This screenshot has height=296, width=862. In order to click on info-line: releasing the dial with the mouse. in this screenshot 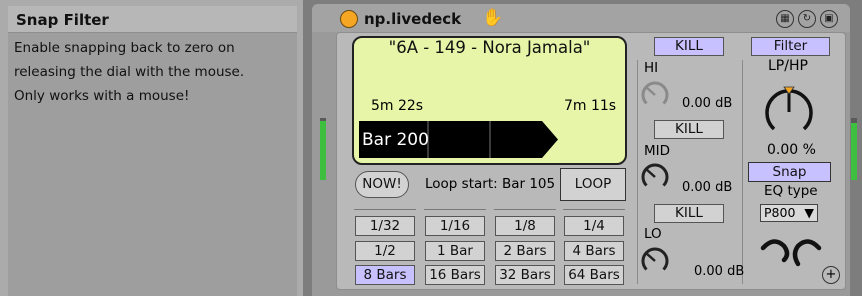, I will do `click(129, 72)`.